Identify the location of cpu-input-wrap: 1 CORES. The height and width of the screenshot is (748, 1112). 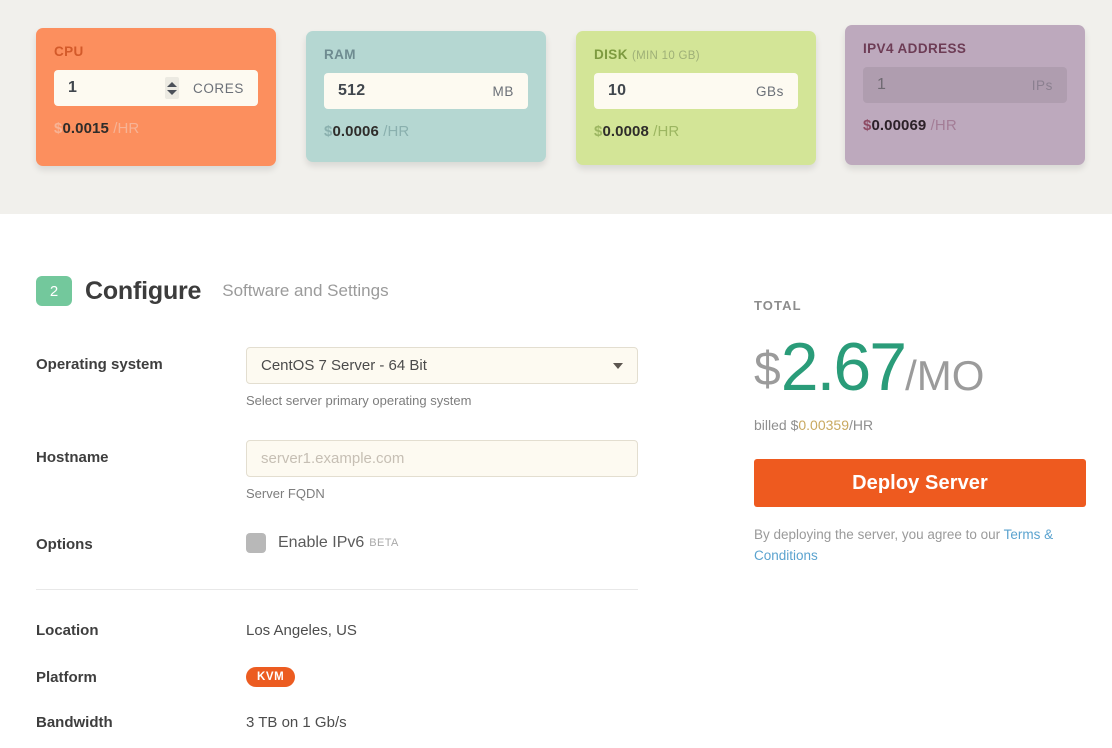
(156, 88).